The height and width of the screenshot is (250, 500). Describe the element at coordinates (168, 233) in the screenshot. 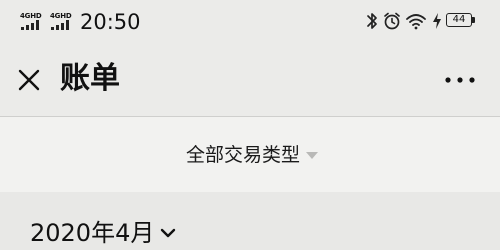

I see `chevron-down-icon` at that location.